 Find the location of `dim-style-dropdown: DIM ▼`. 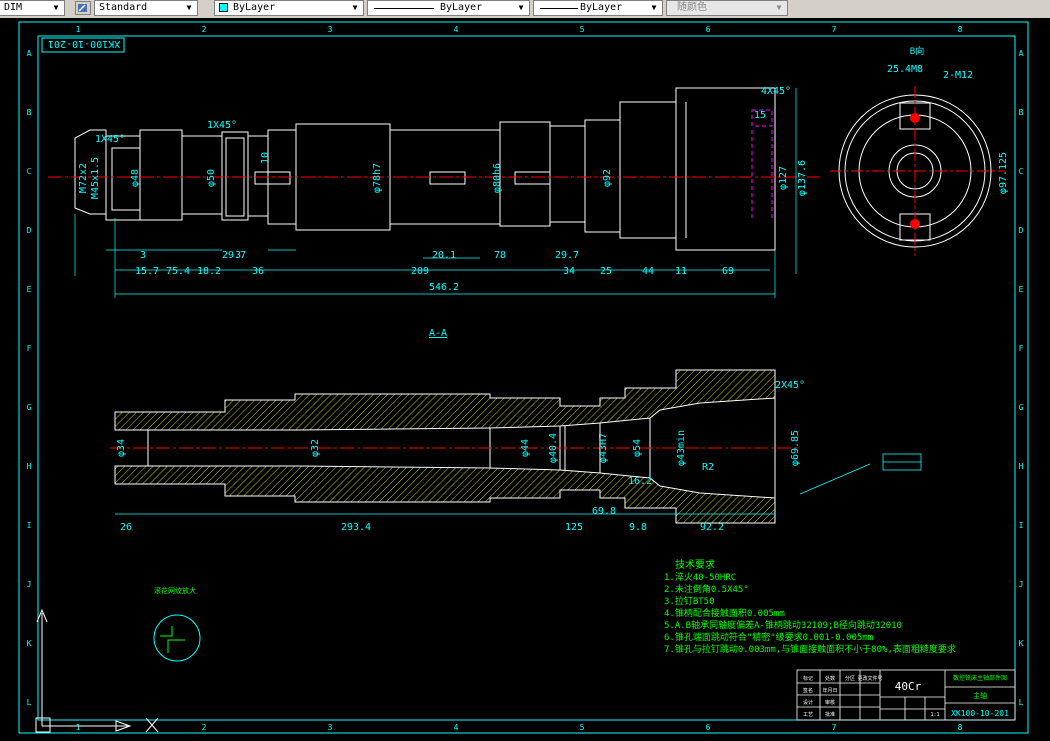

dim-style-dropdown: DIM ▼ is located at coordinates (32, 8).